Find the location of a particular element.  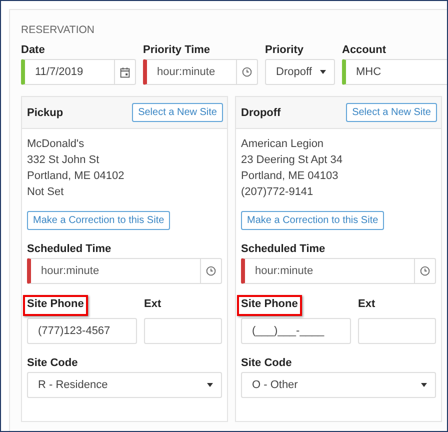

address-line: American Legion is located at coordinates (283, 144).